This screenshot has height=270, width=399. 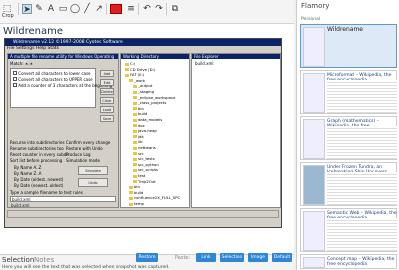 I want to click on ellipse-icon: ◯, so click(x=75, y=9).